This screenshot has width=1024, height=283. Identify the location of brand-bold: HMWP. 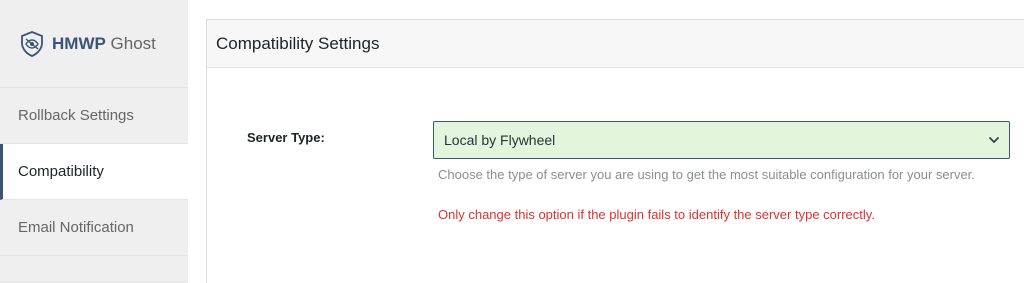
(79, 43).